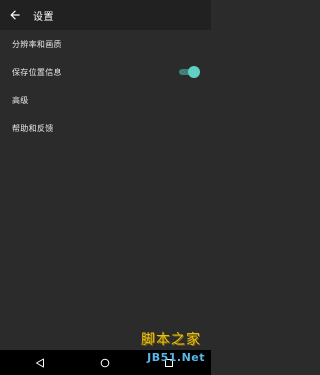 This screenshot has height=375, width=320. What do you see at coordinates (105, 72) in the screenshot?
I see `setting-save-location: 保存位置信息` at bounding box center [105, 72].